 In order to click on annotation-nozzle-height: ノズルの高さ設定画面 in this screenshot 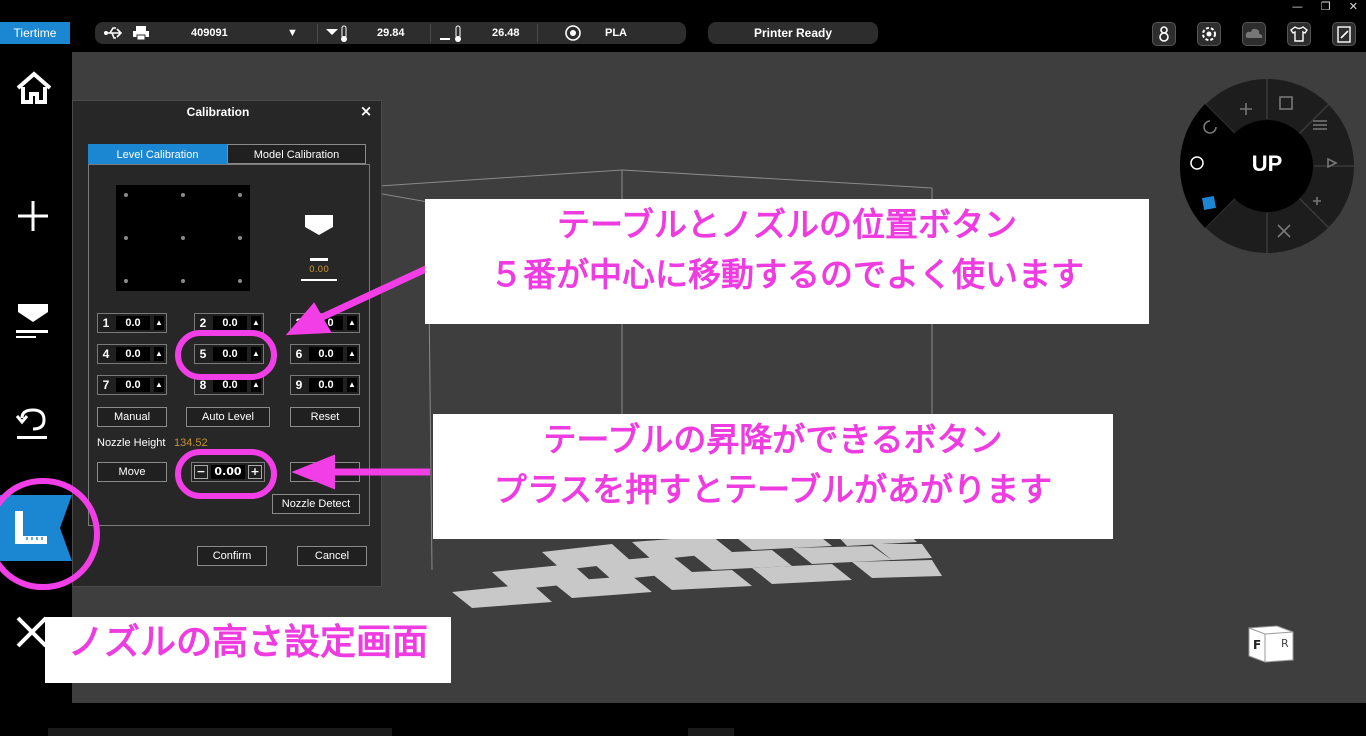, I will do `click(248, 650)`.